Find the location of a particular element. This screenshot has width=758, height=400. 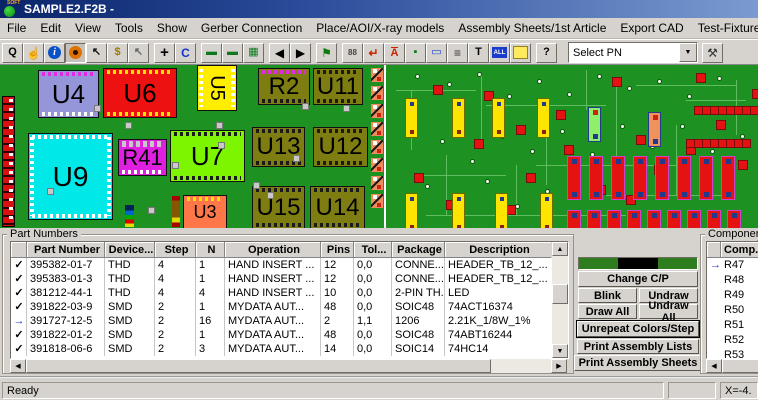

column-header: Step is located at coordinates (175, 250).